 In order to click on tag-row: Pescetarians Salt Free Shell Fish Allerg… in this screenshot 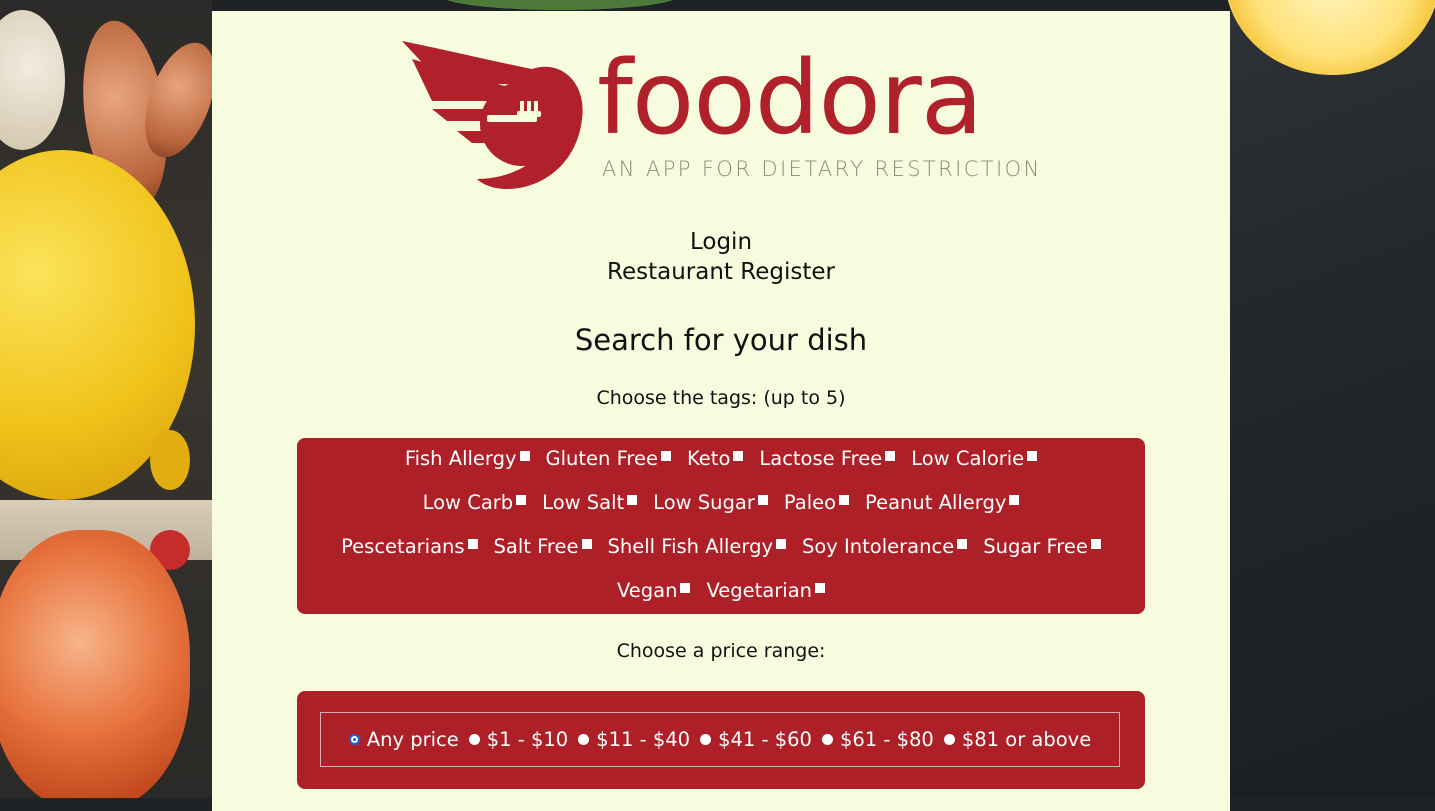, I will do `click(721, 546)`.